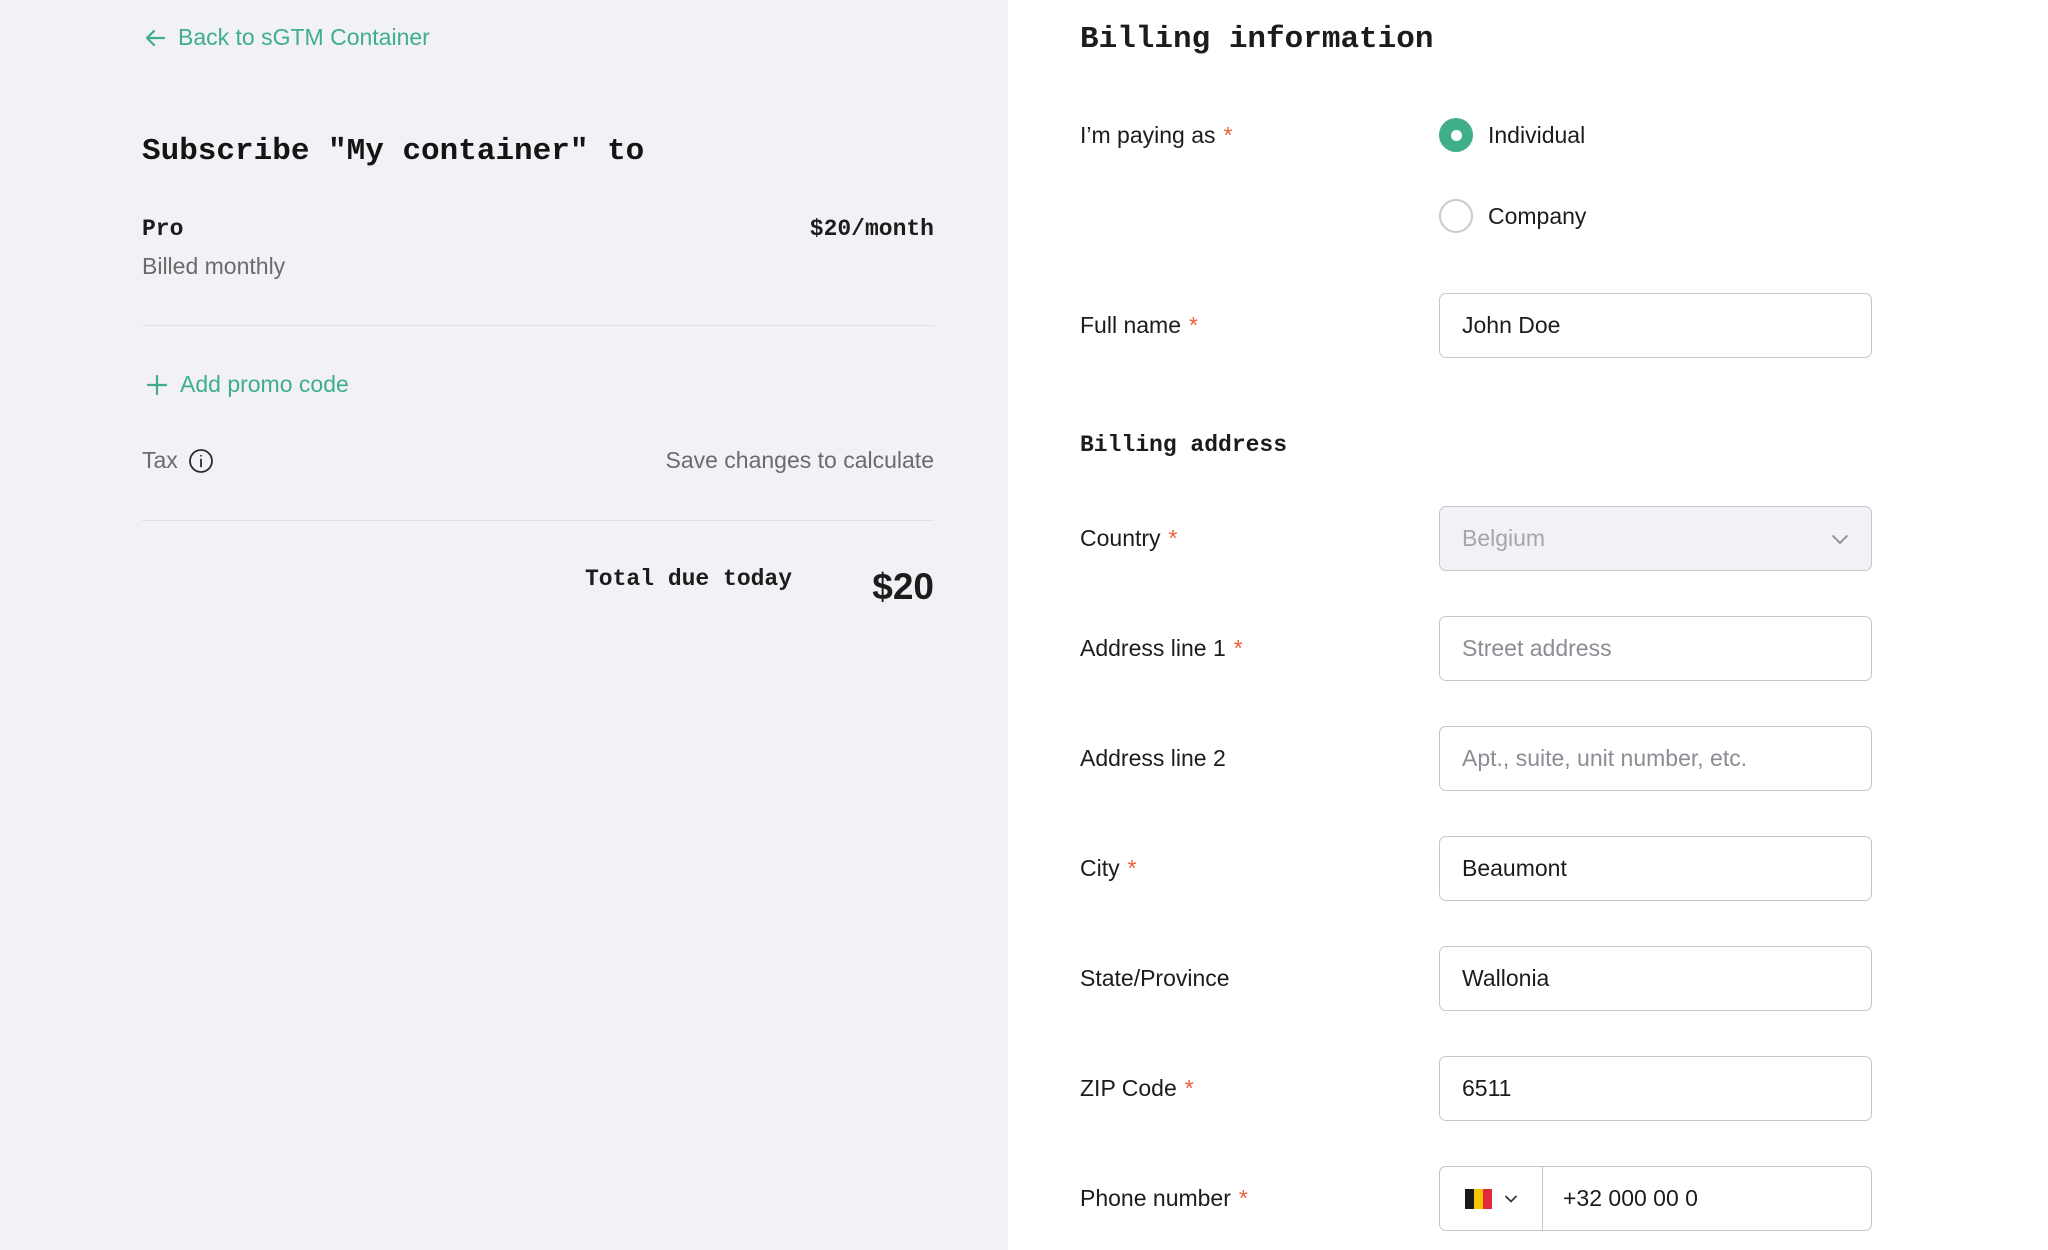  Describe the element at coordinates (1456, 216) in the screenshot. I see `radio-unselected-icon` at that location.